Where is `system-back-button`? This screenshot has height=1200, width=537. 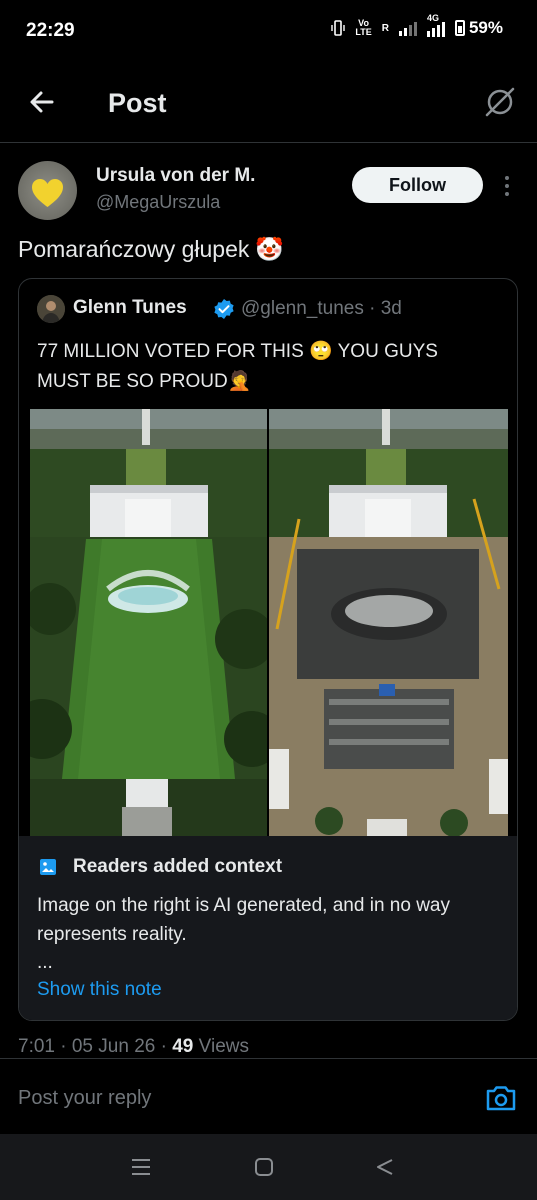 system-back-button is located at coordinates (385, 1167).